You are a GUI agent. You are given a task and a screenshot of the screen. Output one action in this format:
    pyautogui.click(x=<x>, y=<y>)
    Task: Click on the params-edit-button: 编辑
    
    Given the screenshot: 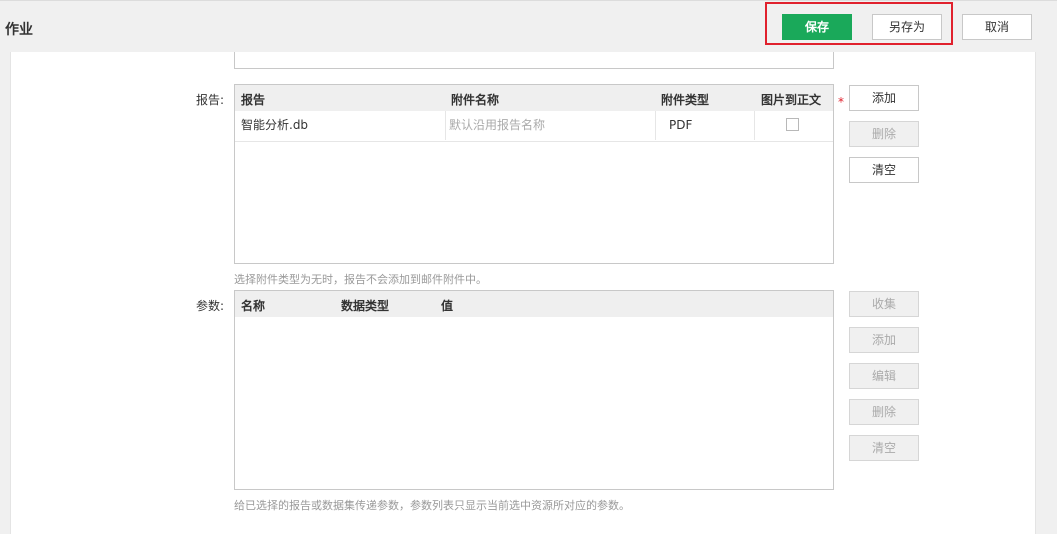 What is the action you would take?
    pyautogui.click(x=884, y=376)
    